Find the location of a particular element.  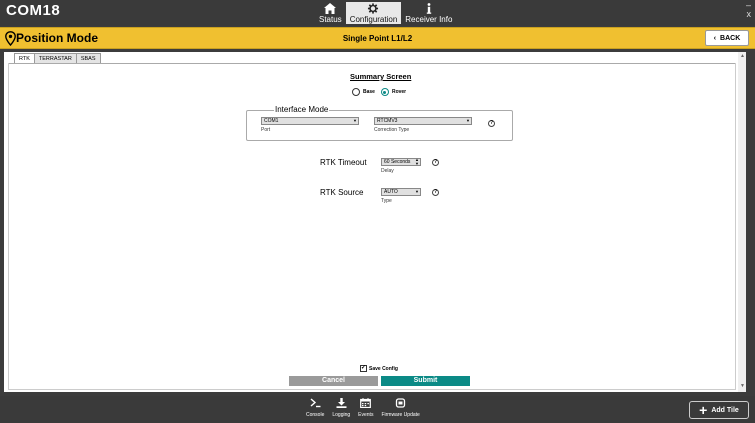

chevron-left-icon: ‹ is located at coordinates (715, 38).